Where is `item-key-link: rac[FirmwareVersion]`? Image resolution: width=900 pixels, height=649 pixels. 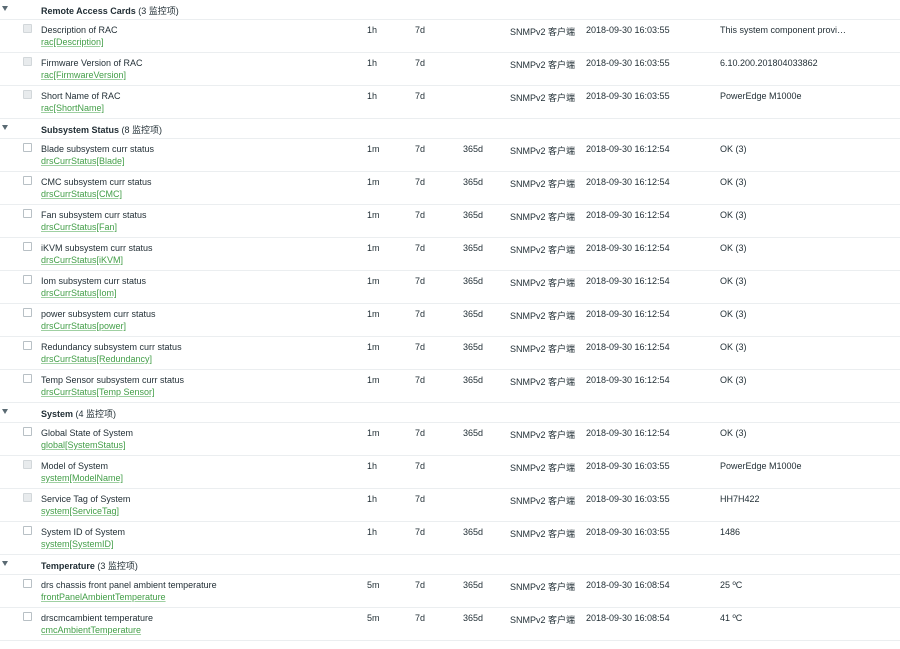 item-key-link: rac[FirmwareVersion] is located at coordinates (83, 75).